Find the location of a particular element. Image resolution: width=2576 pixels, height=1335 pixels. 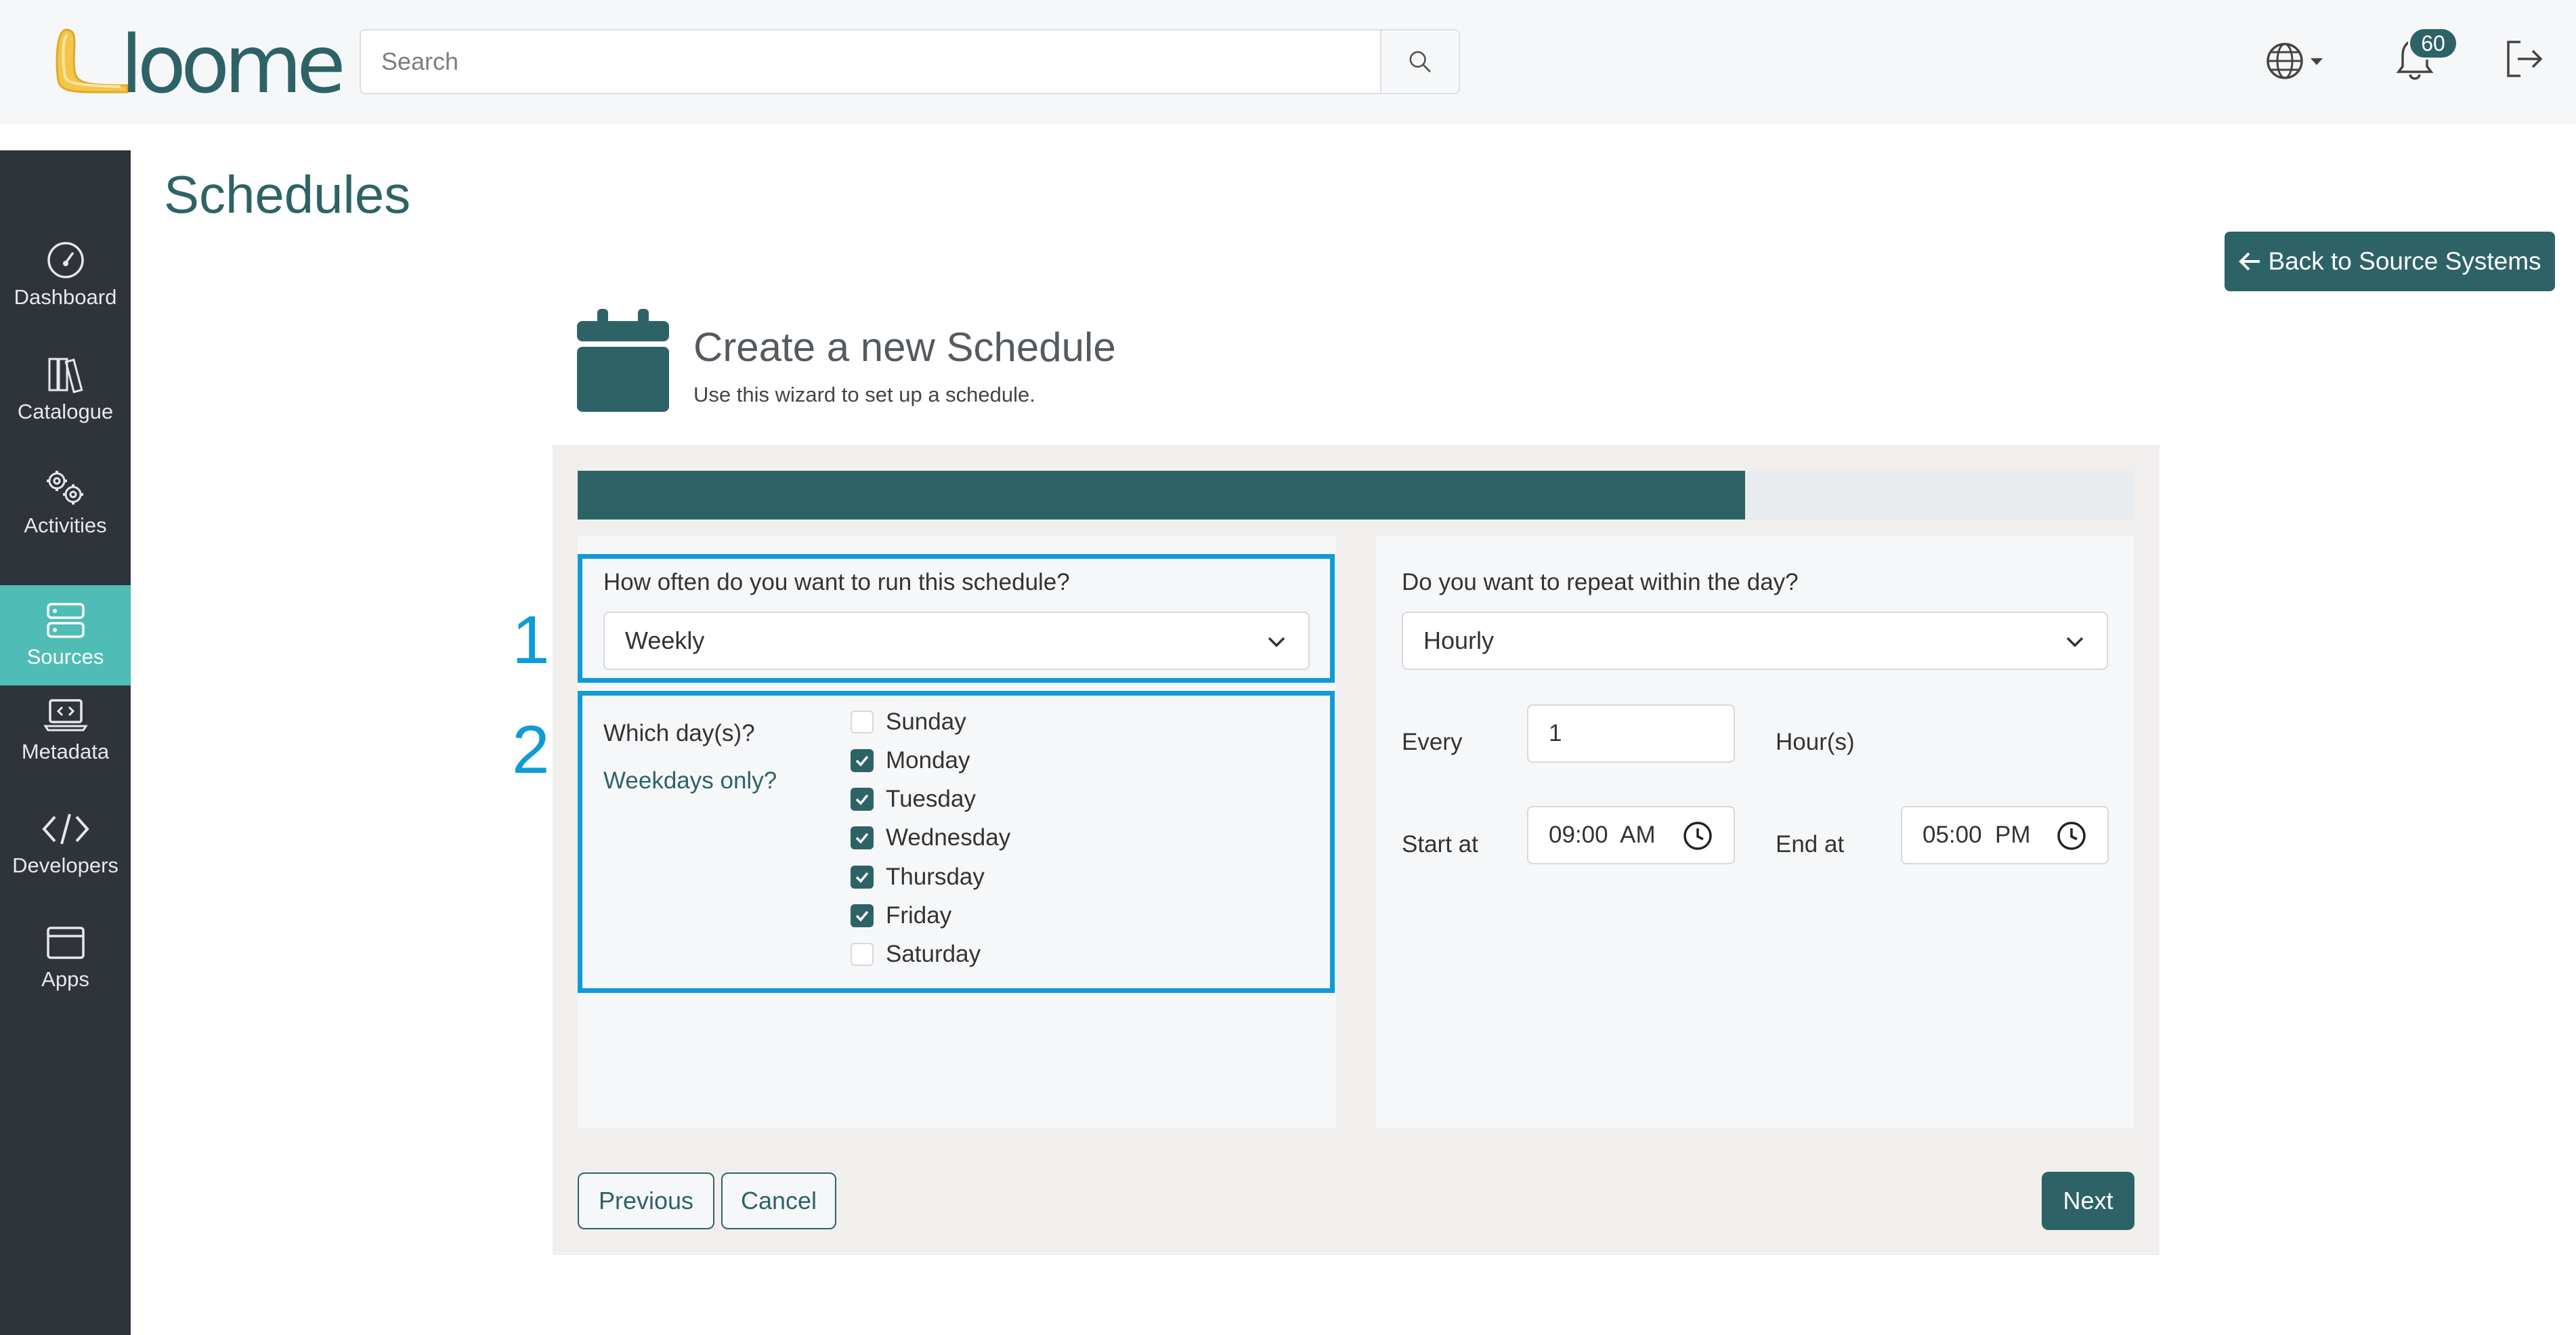

sidebar-item-label: Dashboard is located at coordinates (65, 297).